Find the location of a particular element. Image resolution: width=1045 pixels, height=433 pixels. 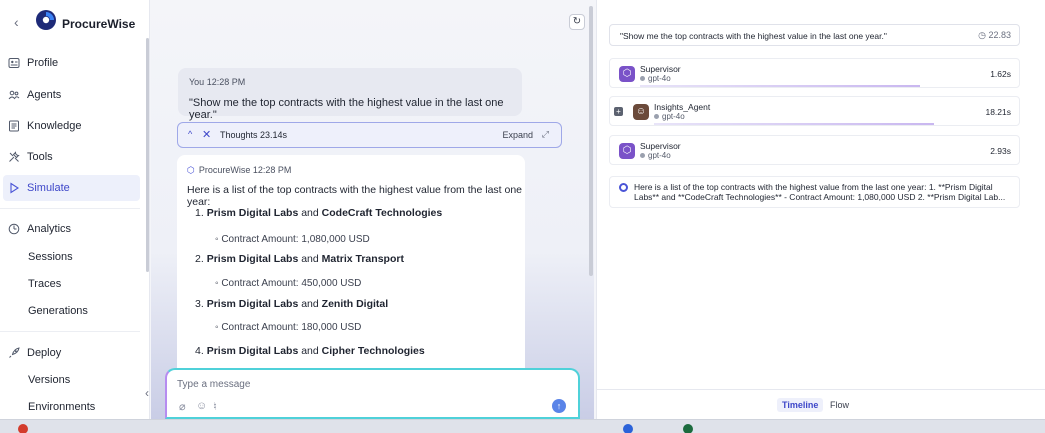

thoughts-panel: ^ ✕ Thoughts 23.14s Expand ⤢ is located at coordinates (369, 135).